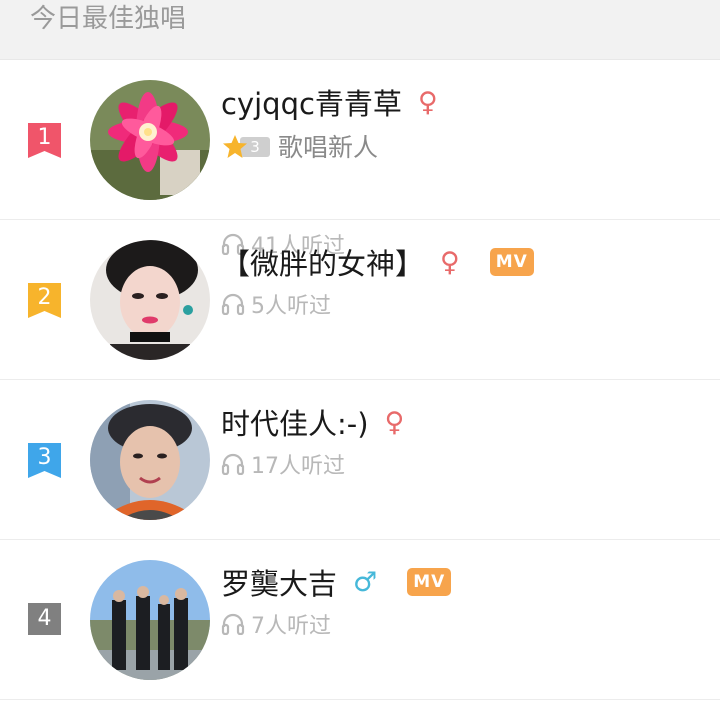  I want to click on name-line: 【微胖的女神】 ♀ MV, so click(377, 262).